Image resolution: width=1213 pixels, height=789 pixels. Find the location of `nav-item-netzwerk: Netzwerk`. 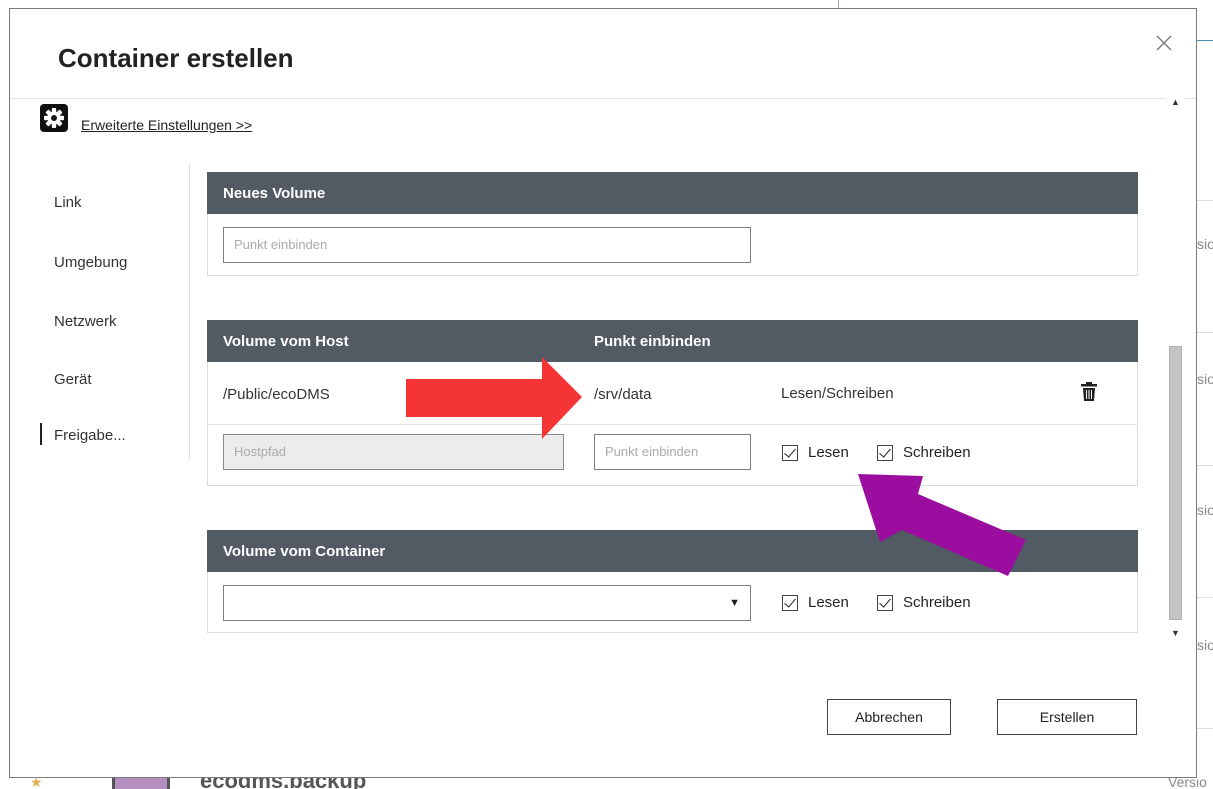

nav-item-netzwerk: Netzwerk is located at coordinates (85, 321).